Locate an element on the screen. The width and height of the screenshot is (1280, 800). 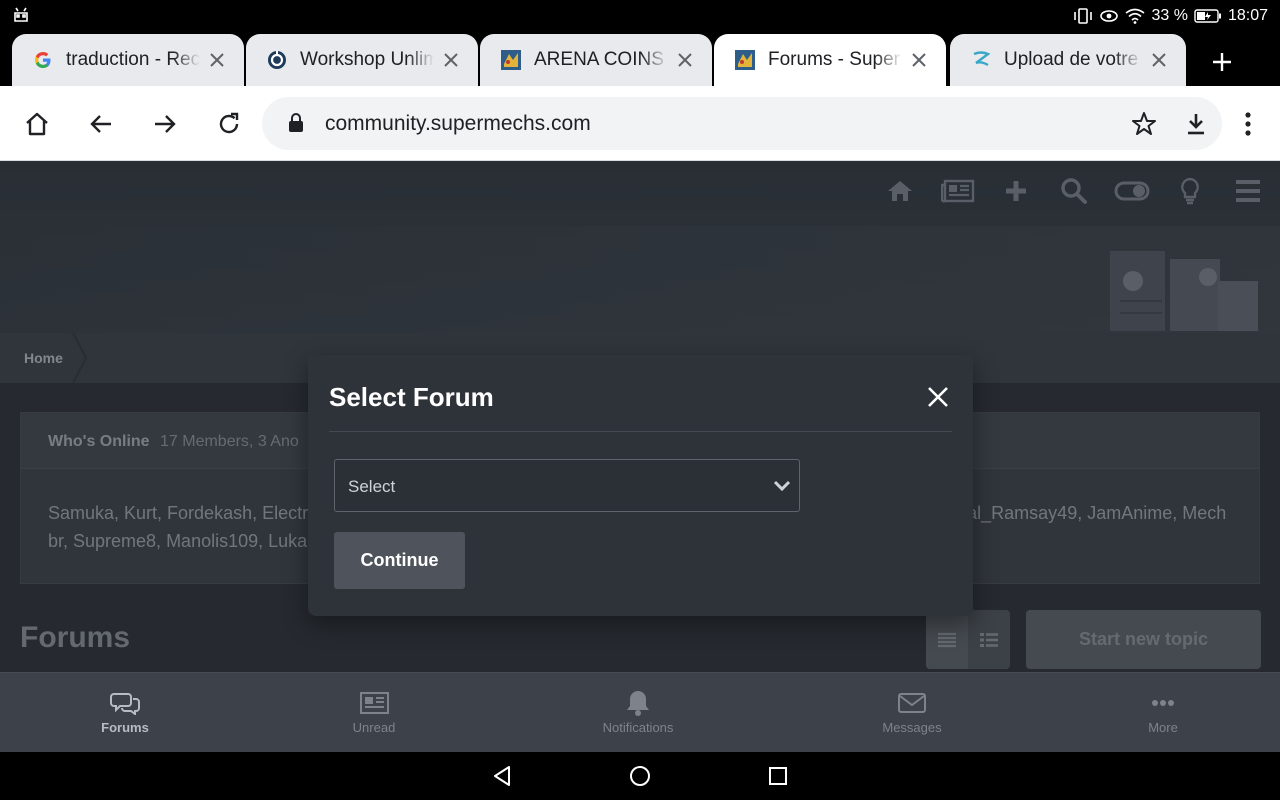
nav-label: More is located at coordinates (1163, 727).